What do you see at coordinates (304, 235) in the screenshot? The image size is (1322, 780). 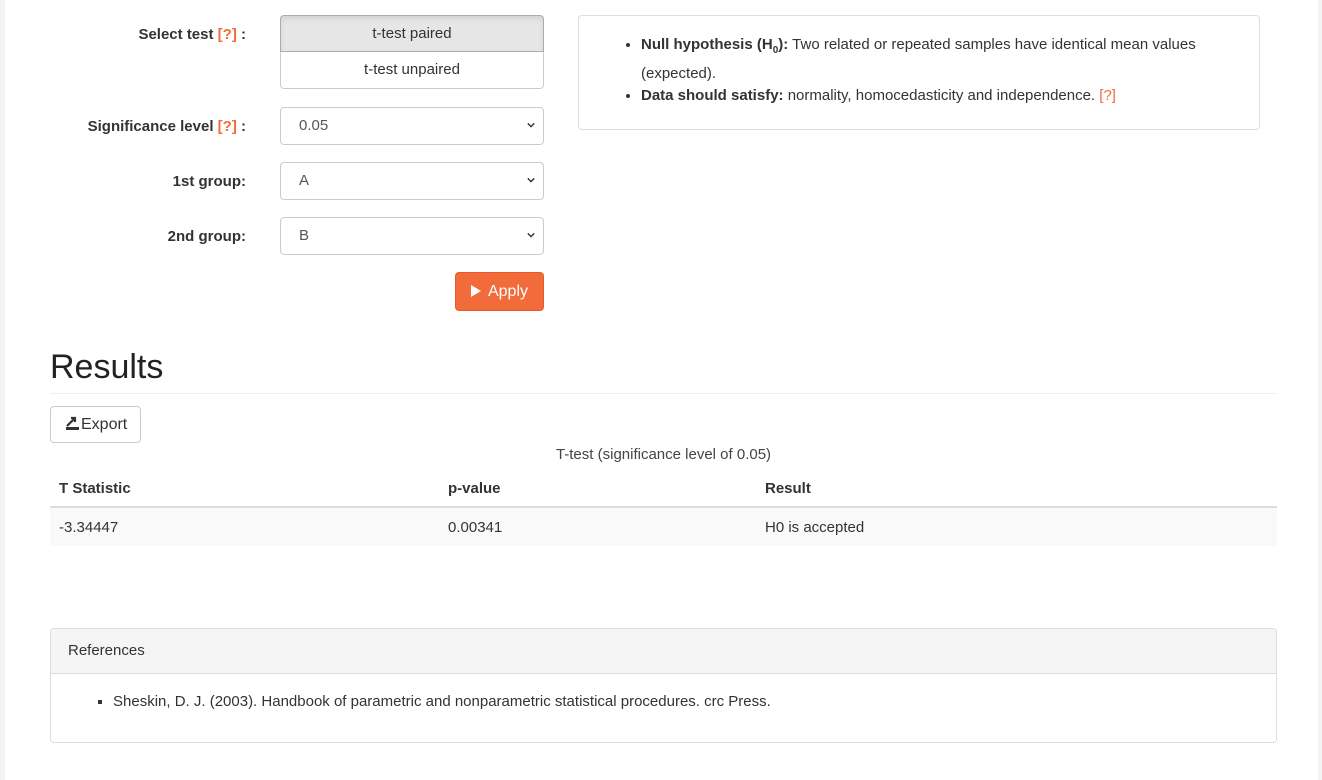 I see `group2-value: B` at bounding box center [304, 235].